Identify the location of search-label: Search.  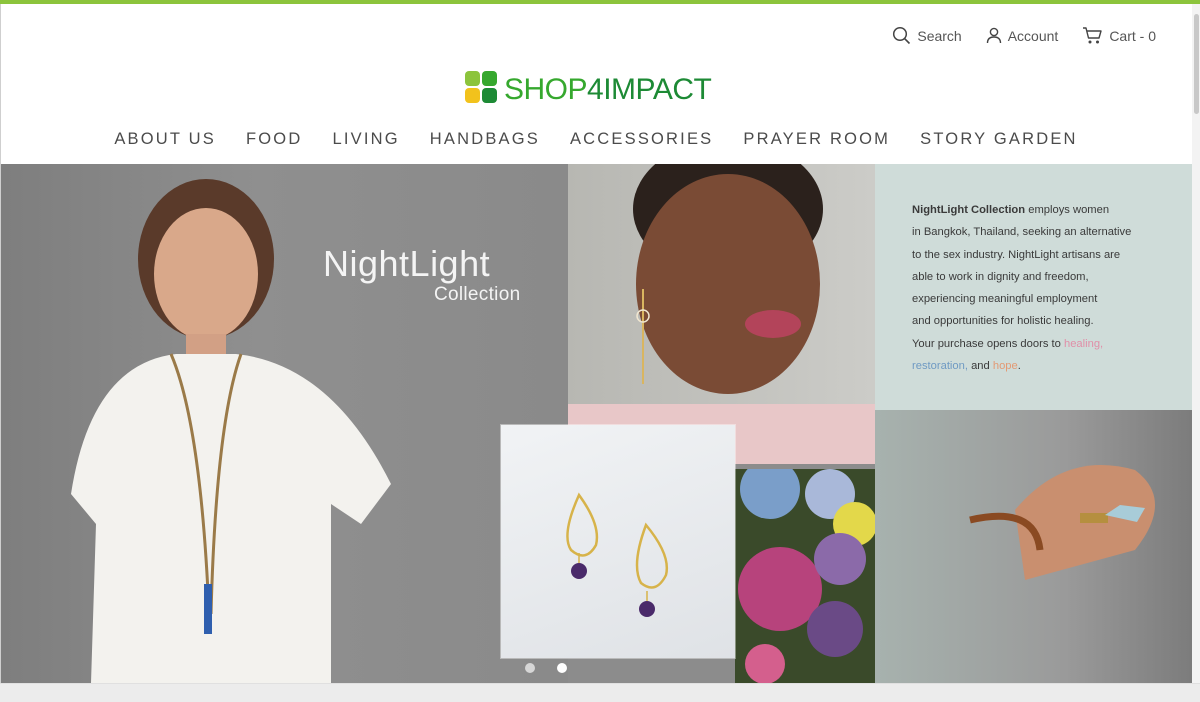
(939, 35).